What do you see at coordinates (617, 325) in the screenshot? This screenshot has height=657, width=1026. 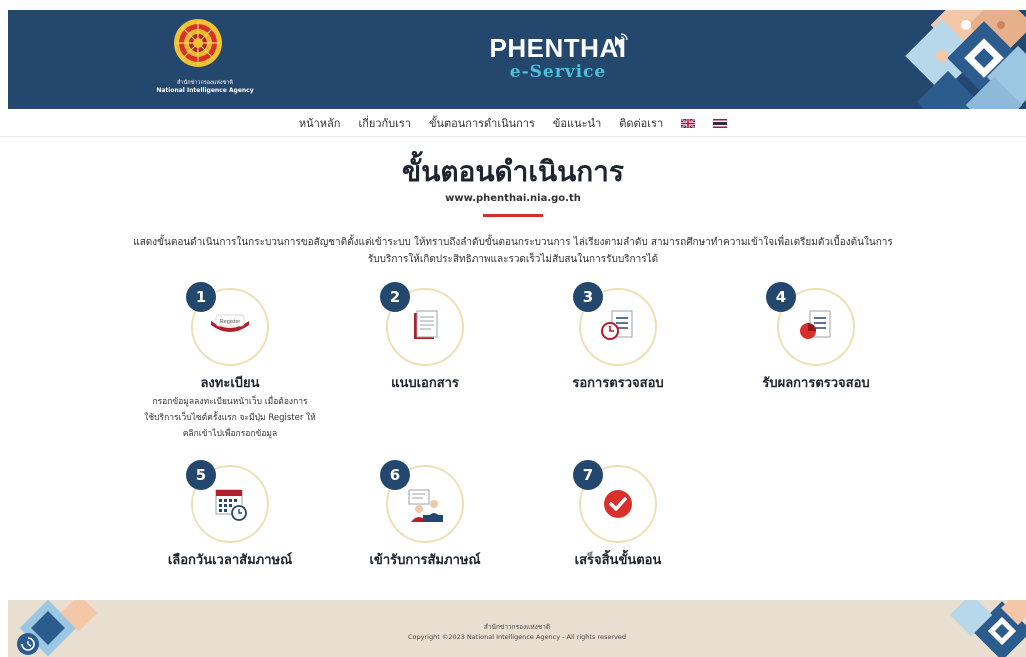 I see `document-clock-icon` at bounding box center [617, 325].